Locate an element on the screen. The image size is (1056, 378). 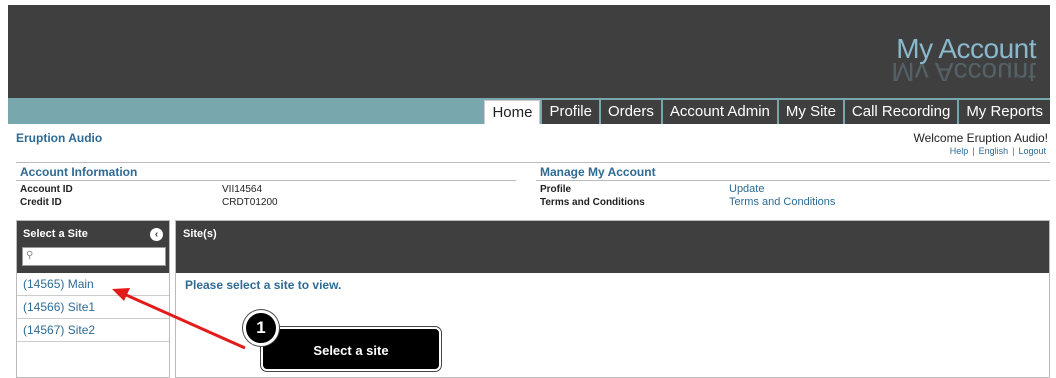
logout-link: Logout is located at coordinates (1032, 151).